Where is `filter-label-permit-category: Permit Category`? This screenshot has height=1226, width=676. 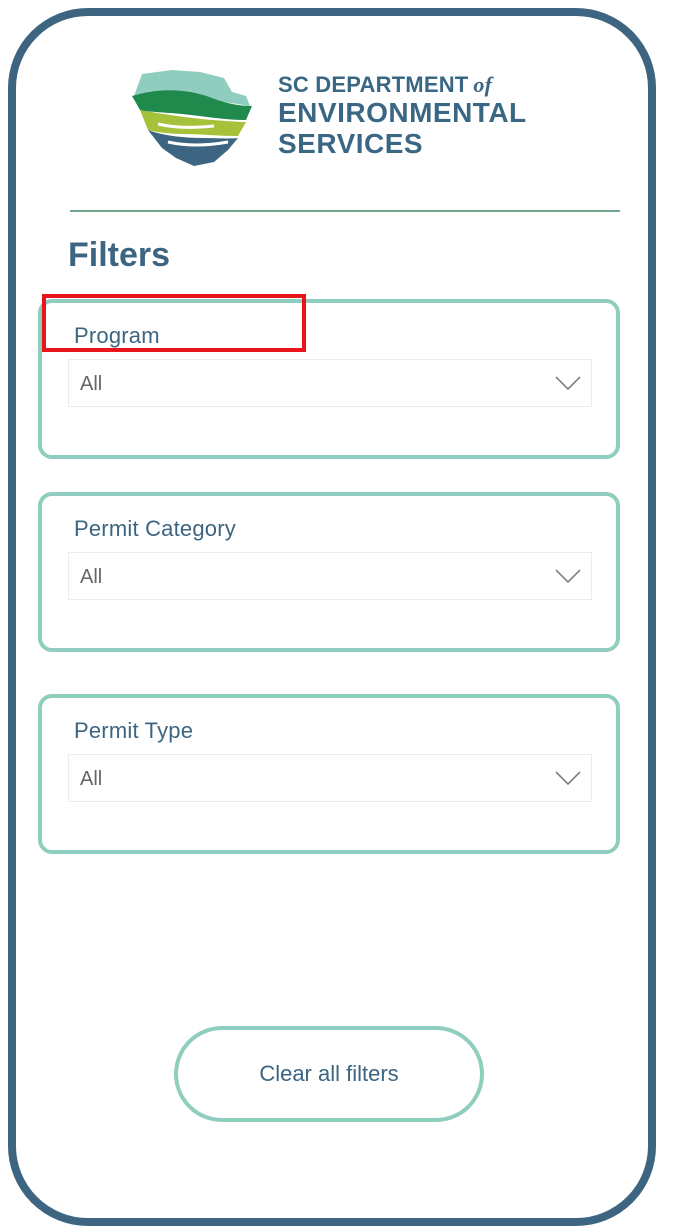 filter-label-permit-category: Permit Category is located at coordinates (155, 528).